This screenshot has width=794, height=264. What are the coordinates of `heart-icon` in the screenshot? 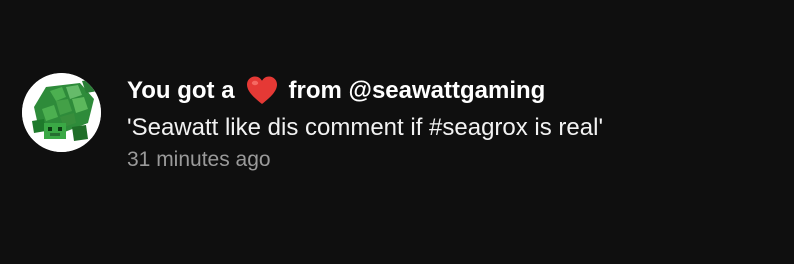 It's located at (262, 91).